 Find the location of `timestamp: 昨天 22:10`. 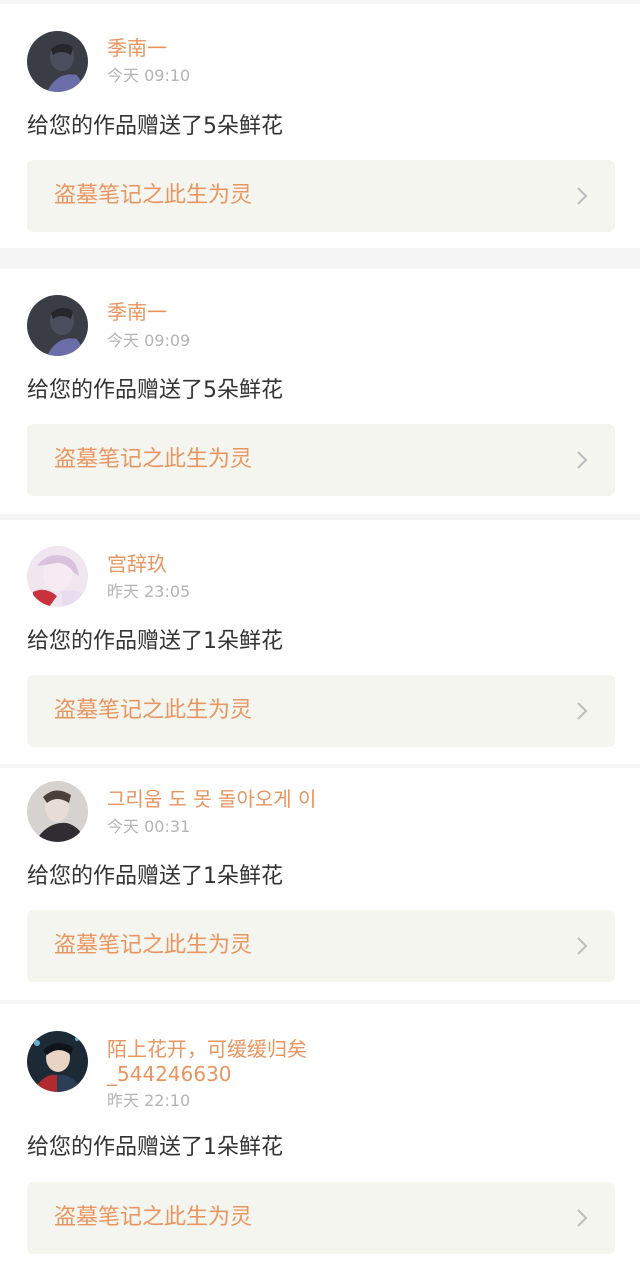

timestamp: 昨天 22:10 is located at coordinates (149, 1100).